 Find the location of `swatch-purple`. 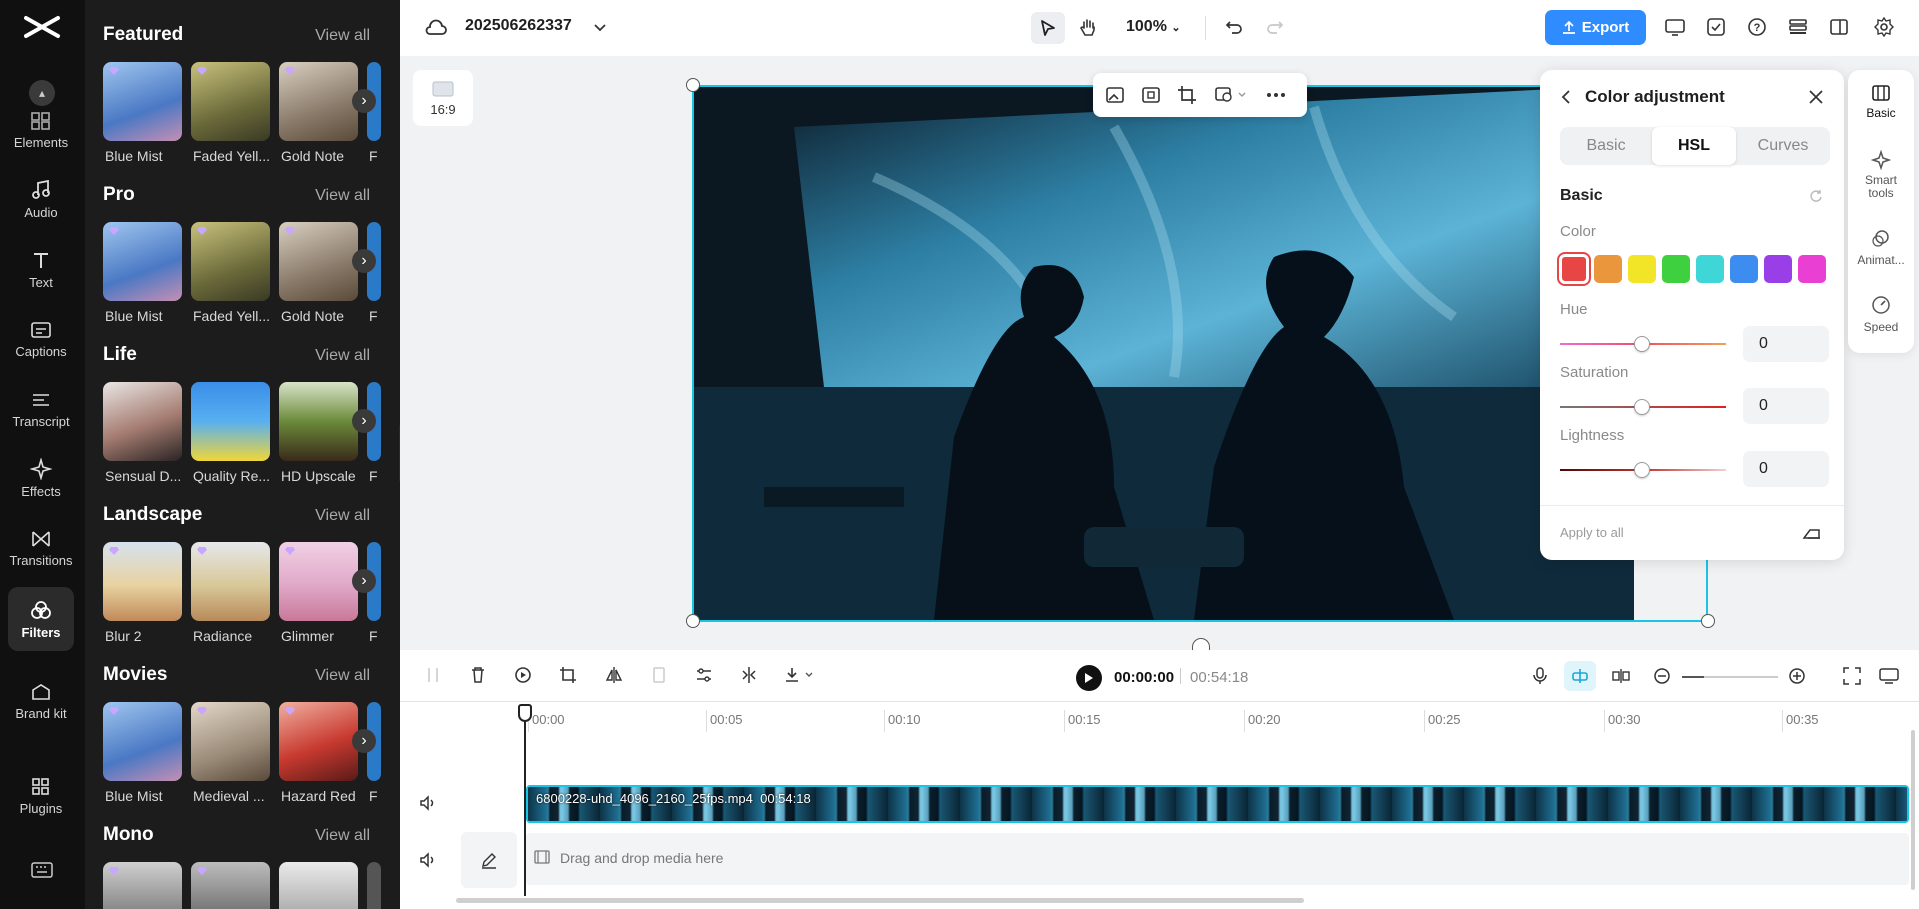

swatch-purple is located at coordinates (1778, 269).